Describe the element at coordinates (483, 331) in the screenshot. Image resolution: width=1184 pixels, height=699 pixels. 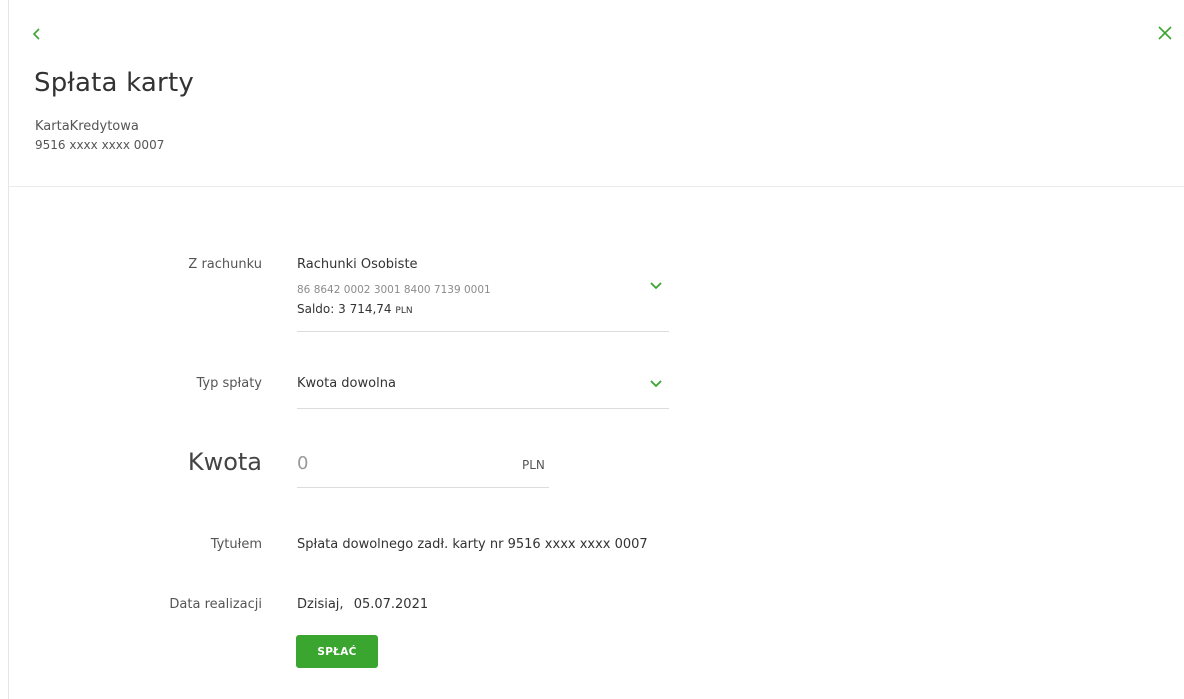
I see `account-underline` at that location.